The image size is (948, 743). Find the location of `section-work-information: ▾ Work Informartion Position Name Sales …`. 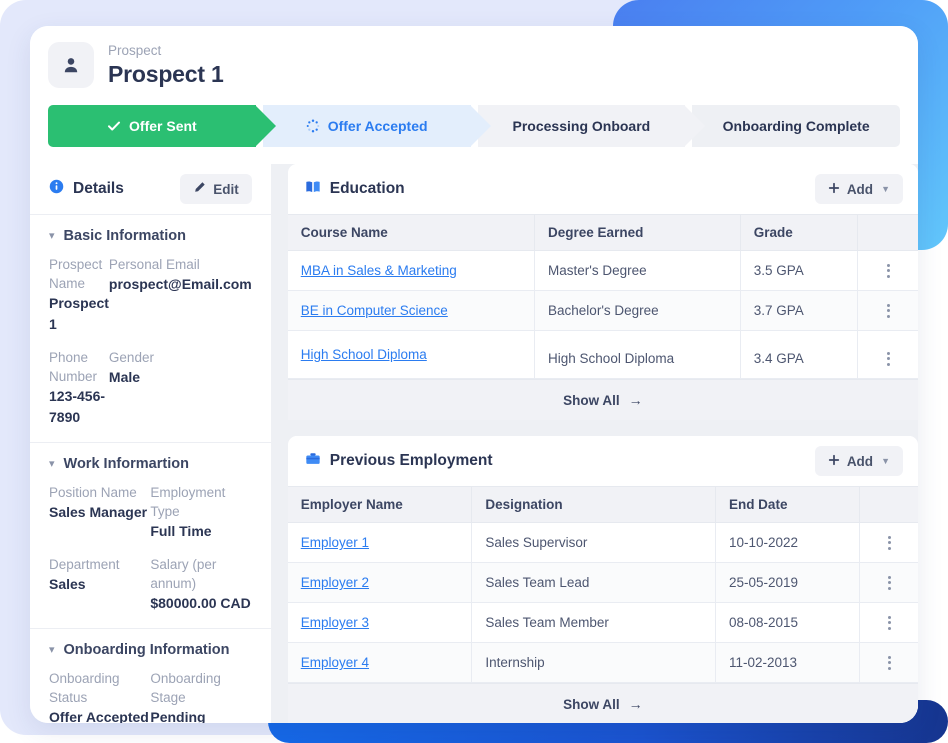

section-work-information: ▾ Work Informartion Position Name Sales … is located at coordinates (150, 536).